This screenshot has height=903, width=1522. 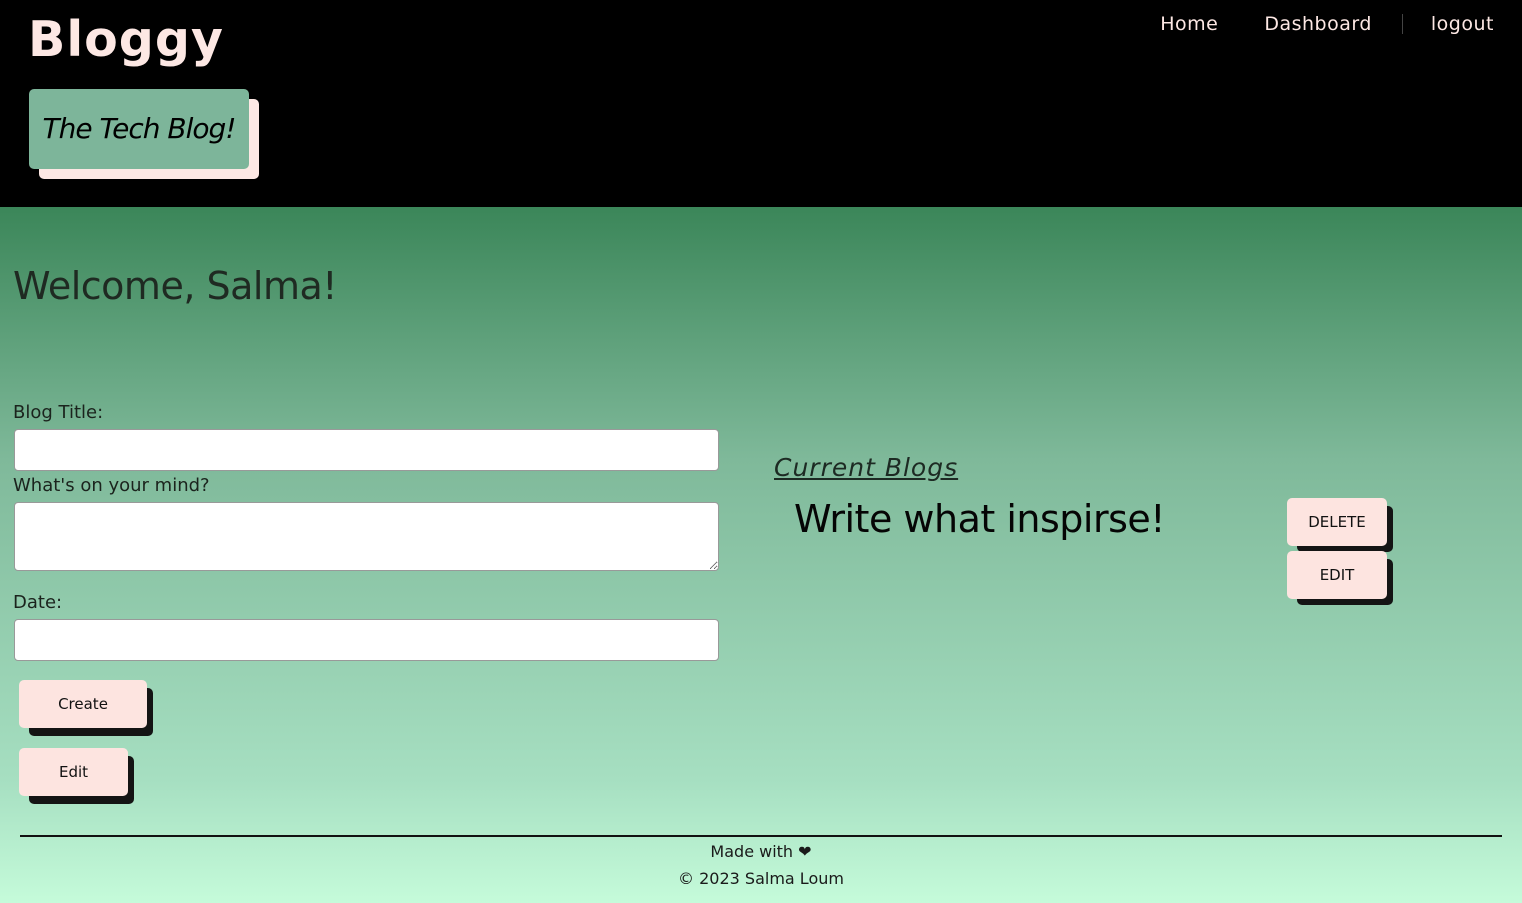 What do you see at coordinates (139, 129) in the screenshot?
I see `tagline: The Tech Blog!` at bounding box center [139, 129].